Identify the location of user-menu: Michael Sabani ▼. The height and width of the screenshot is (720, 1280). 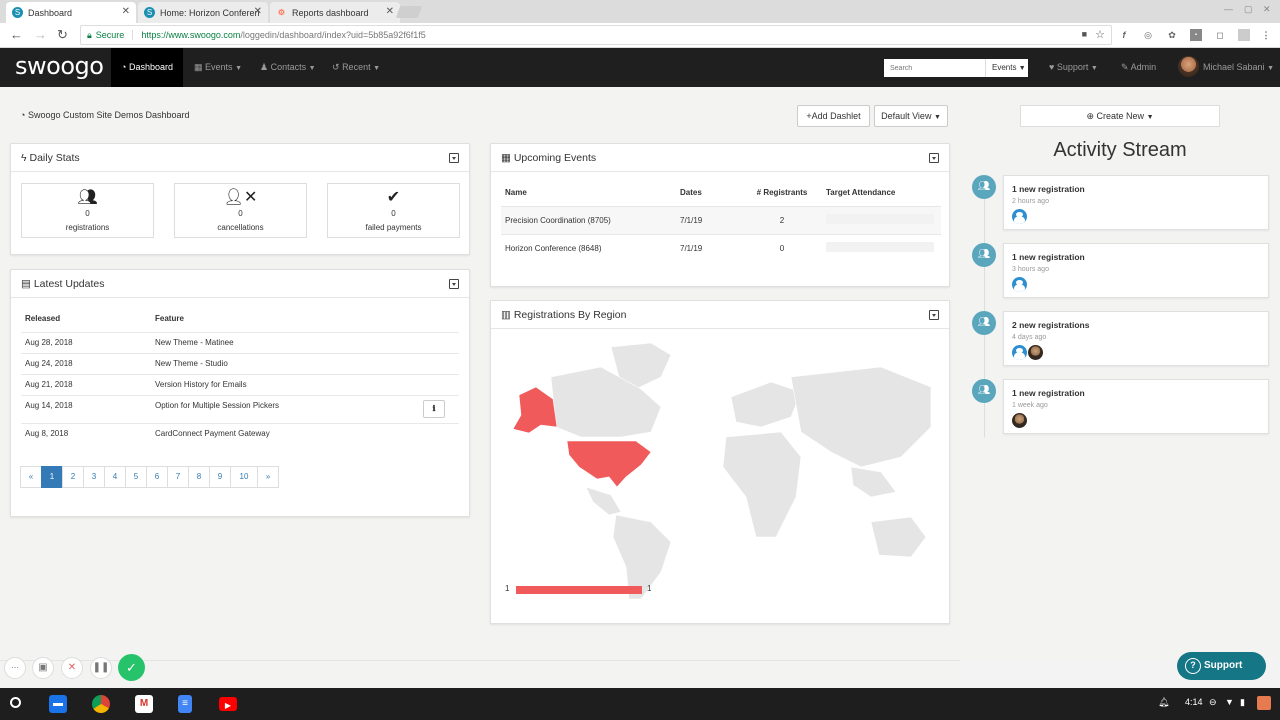
(1238, 67).